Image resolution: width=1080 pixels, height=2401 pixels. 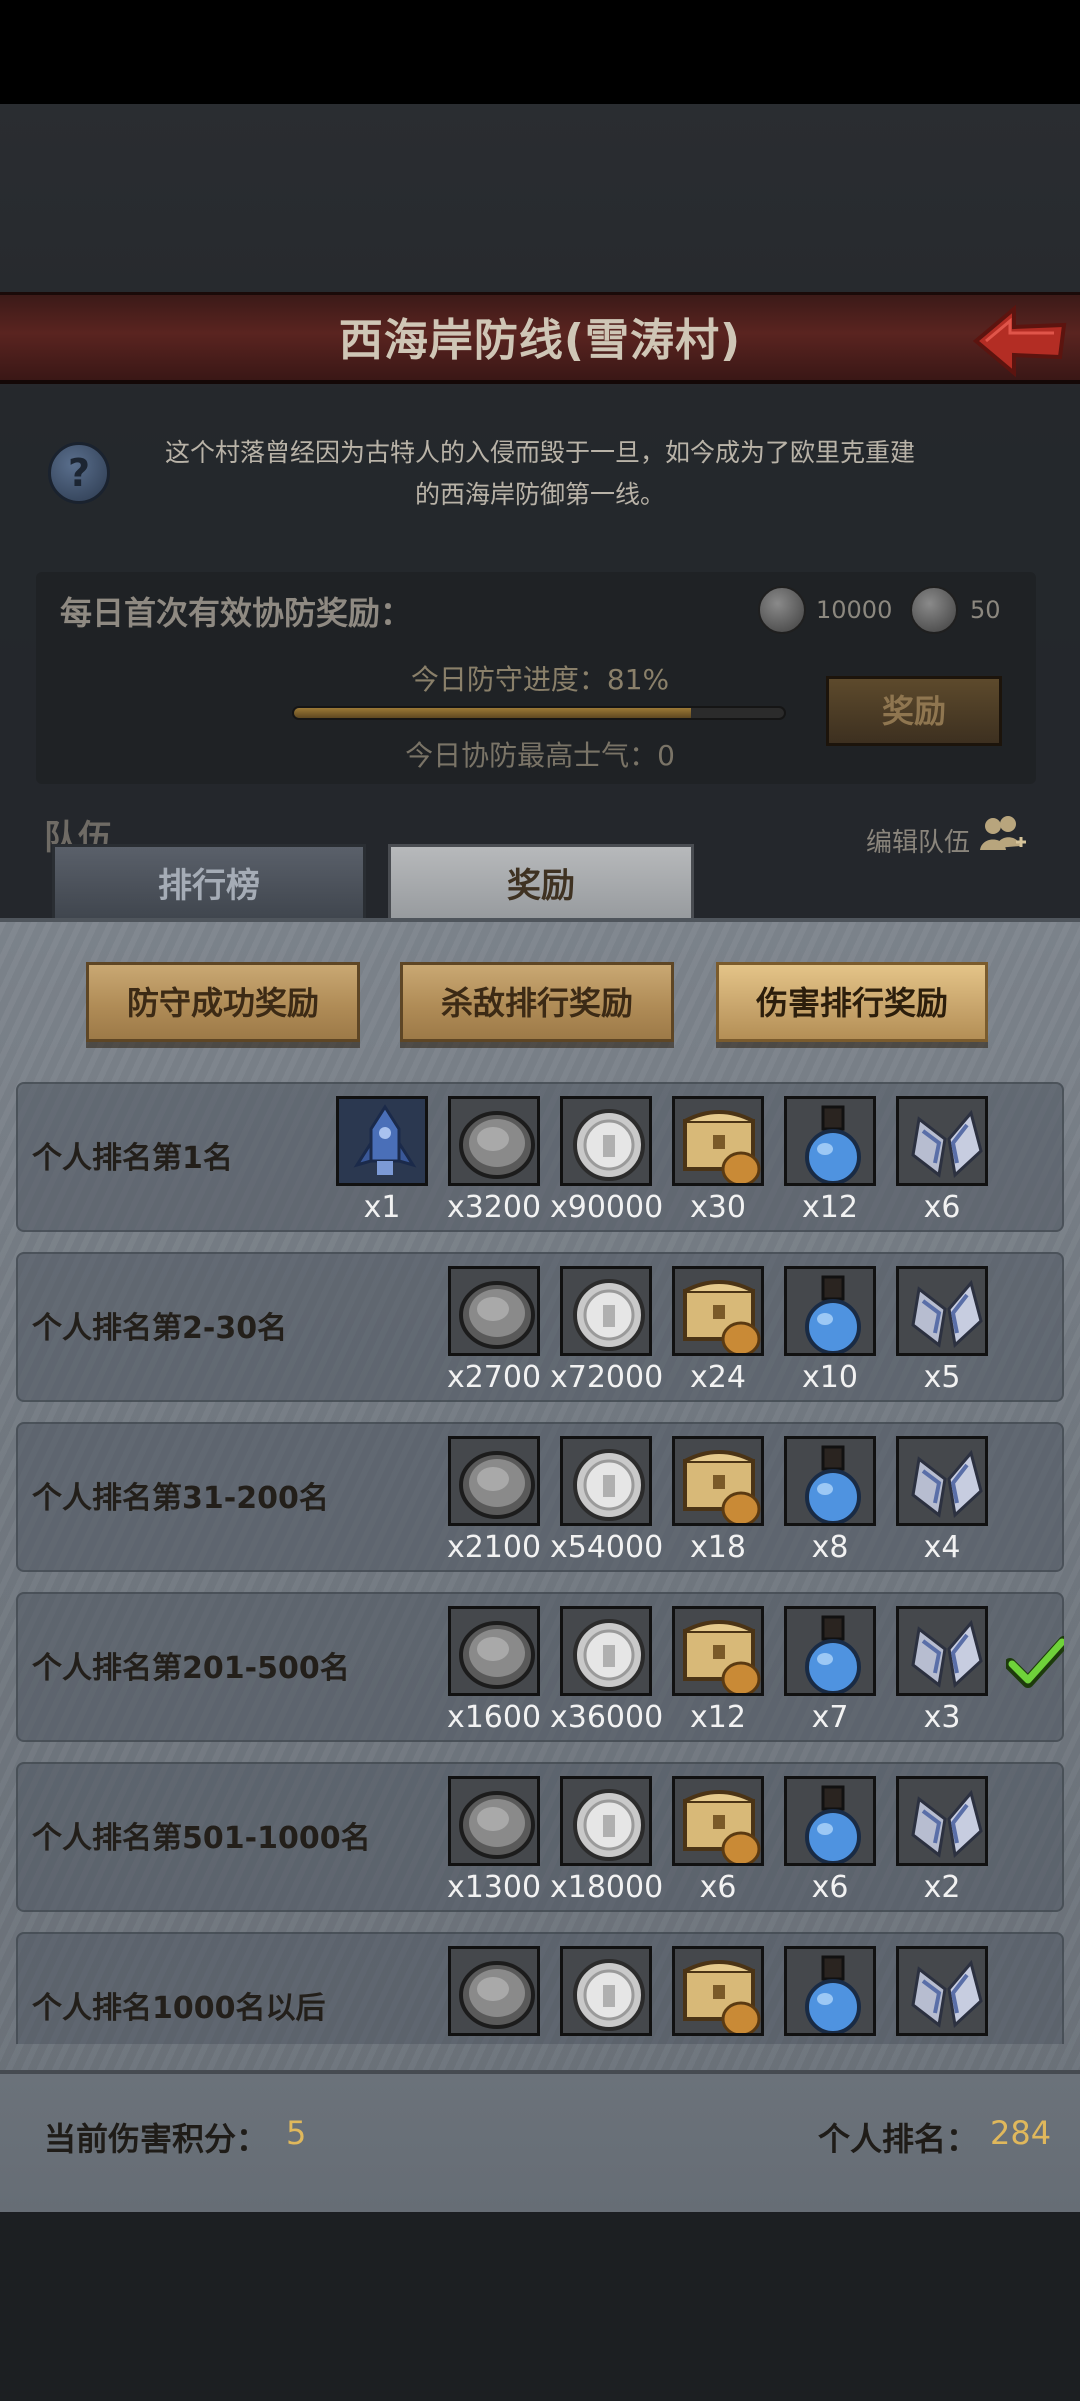 I want to click on reward-item: x2700, so click(x=494, y=1330).